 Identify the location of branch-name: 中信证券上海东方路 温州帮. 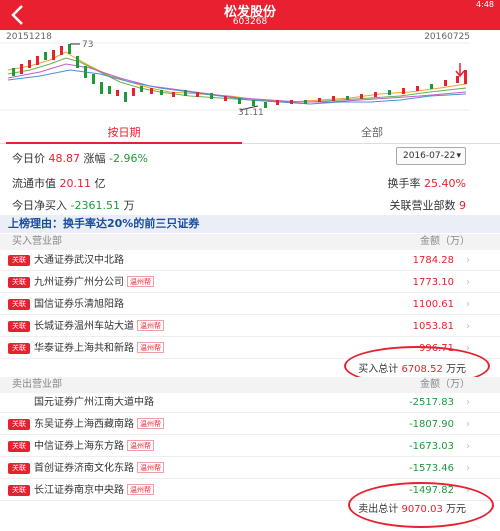
(94, 446).